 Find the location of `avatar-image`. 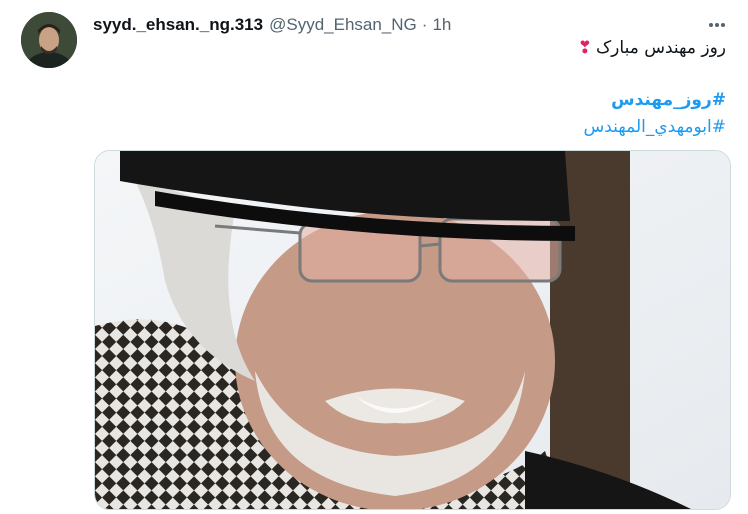

avatar-image is located at coordinates (49, 40).